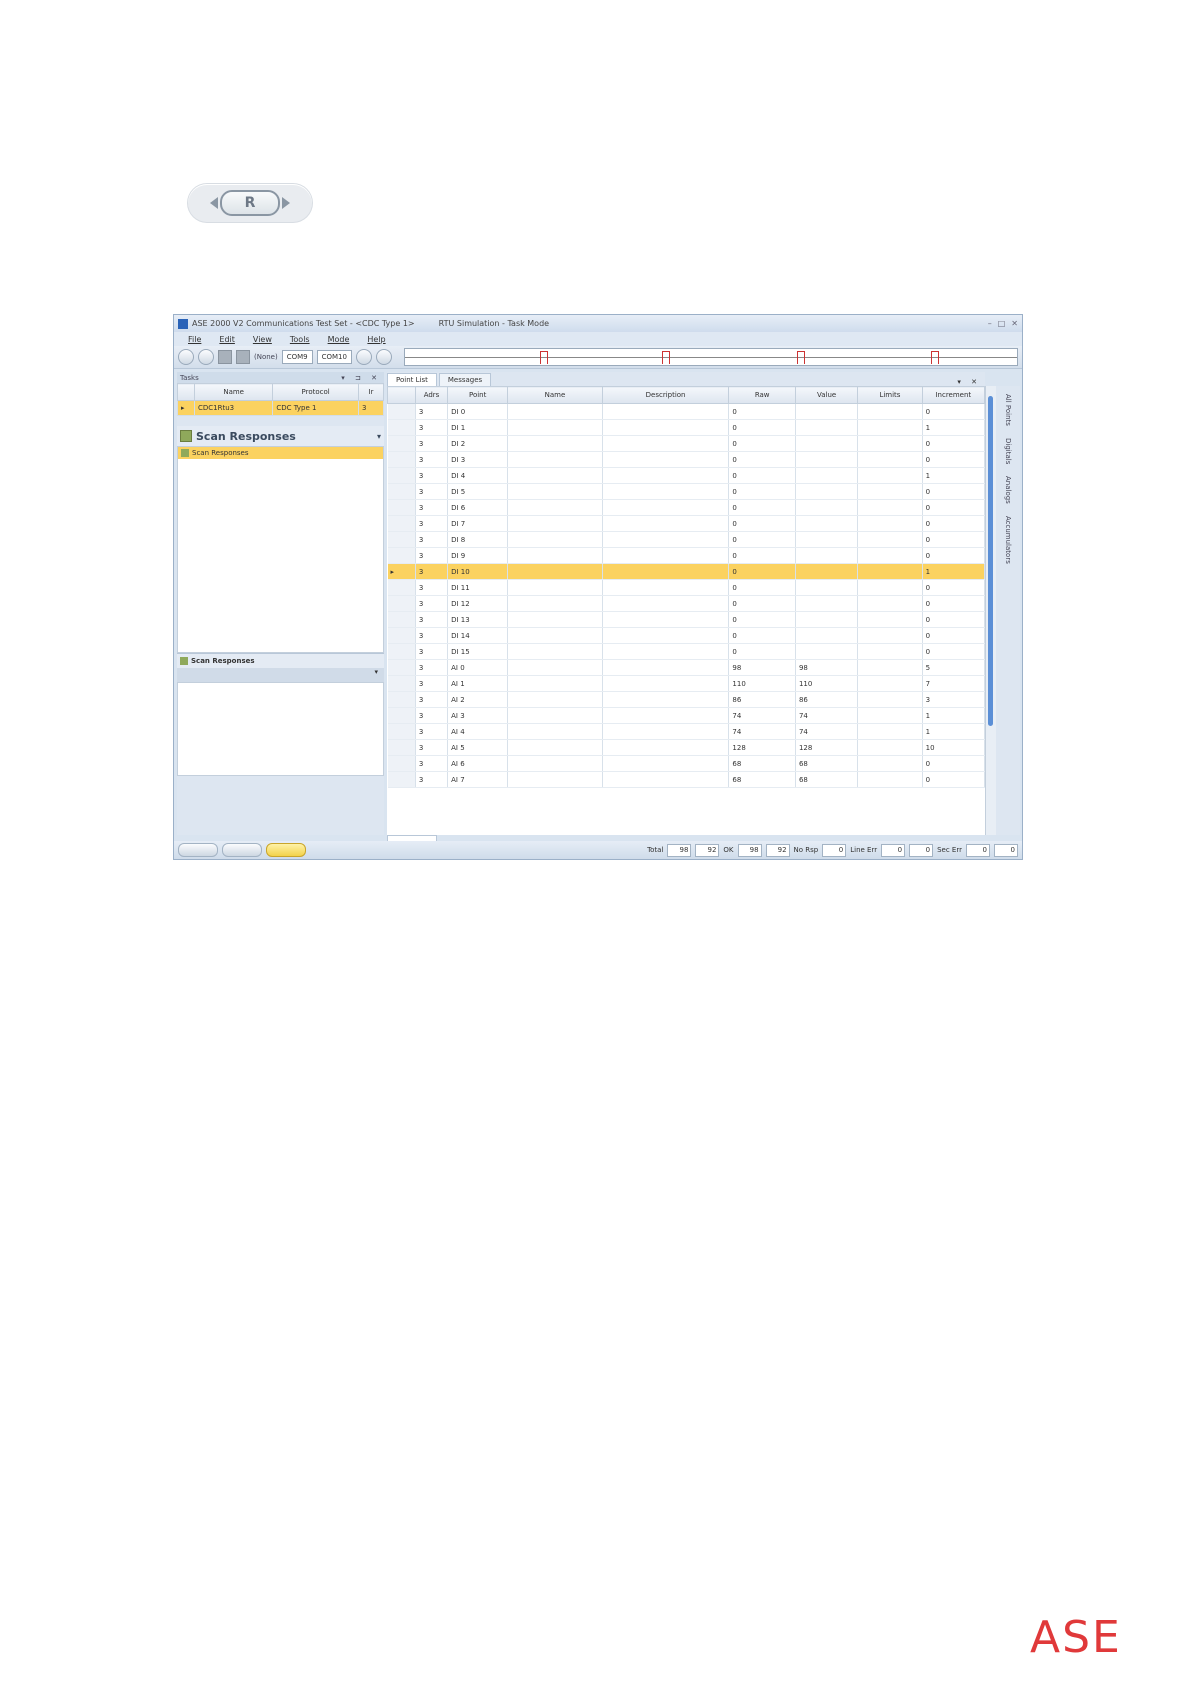 This screenshot has width=1191, height=1684. Describe the element at coordinates (478, 779) in the screenshot. I see `cell-point: AI 7` at that location.